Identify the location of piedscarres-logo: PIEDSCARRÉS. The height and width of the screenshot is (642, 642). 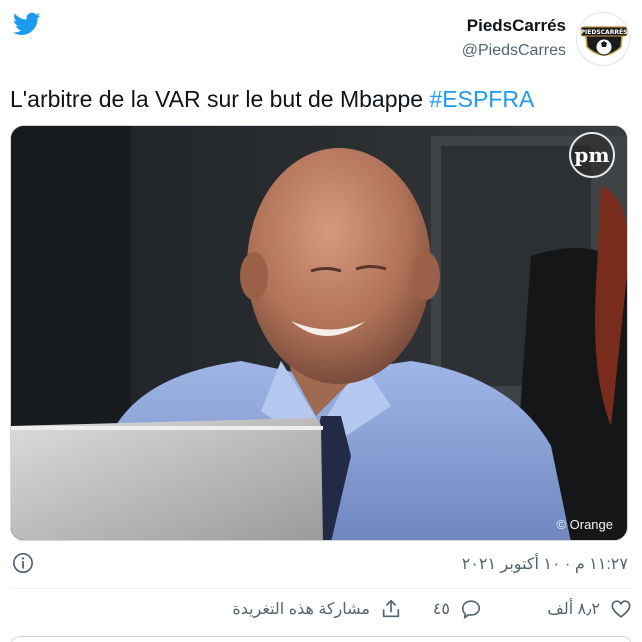
(604, 41).